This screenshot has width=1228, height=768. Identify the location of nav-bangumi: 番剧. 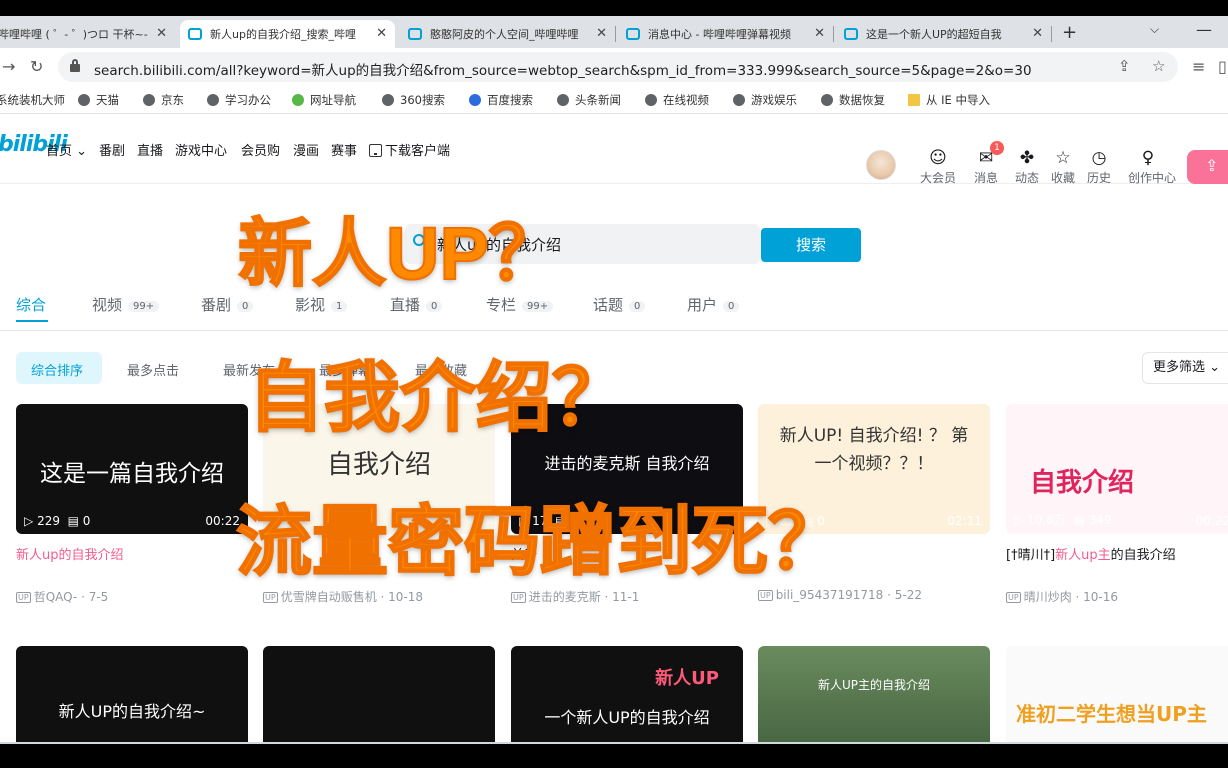
(112, 149).